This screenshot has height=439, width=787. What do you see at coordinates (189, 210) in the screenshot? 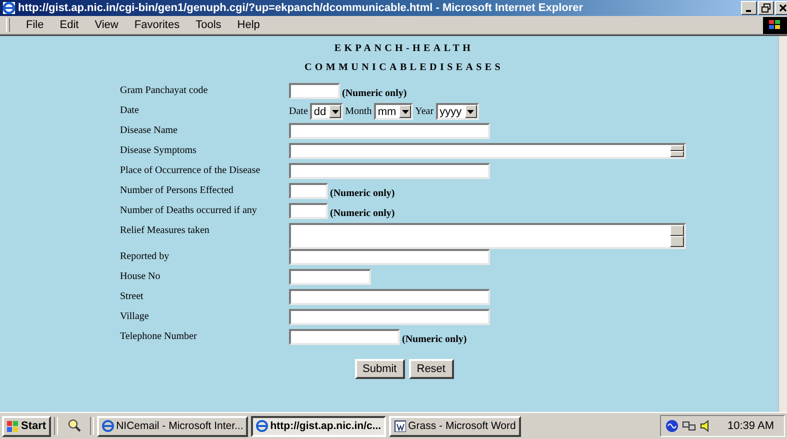
I see `field-label: Number of Deaths occurred if any` at bounding box center [189, 210].